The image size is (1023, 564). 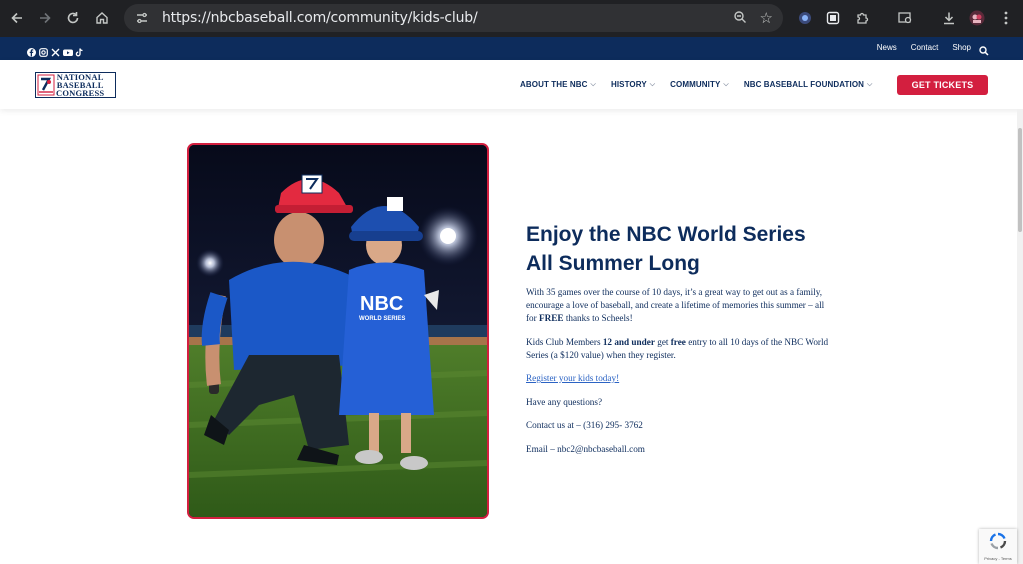 I want to click on util-link-shop: Shop, so click(x=961, y=47).